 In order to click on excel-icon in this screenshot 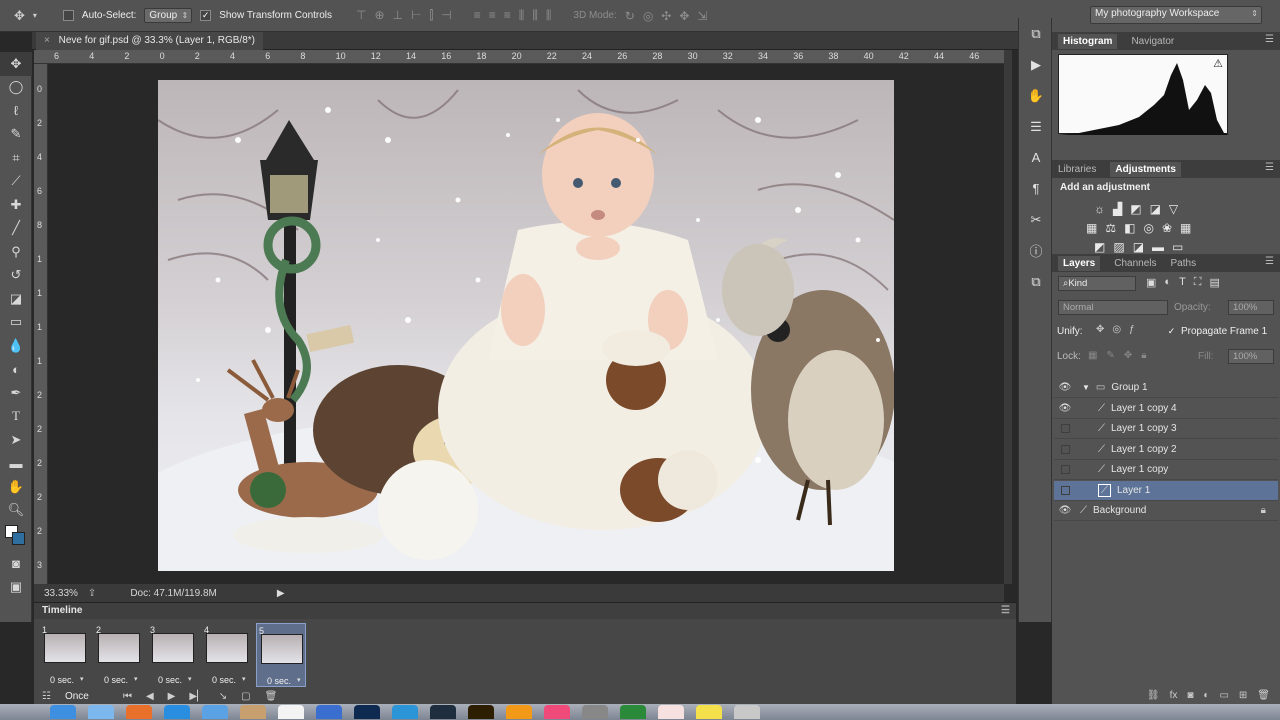, I will do `click(633, 712)`.